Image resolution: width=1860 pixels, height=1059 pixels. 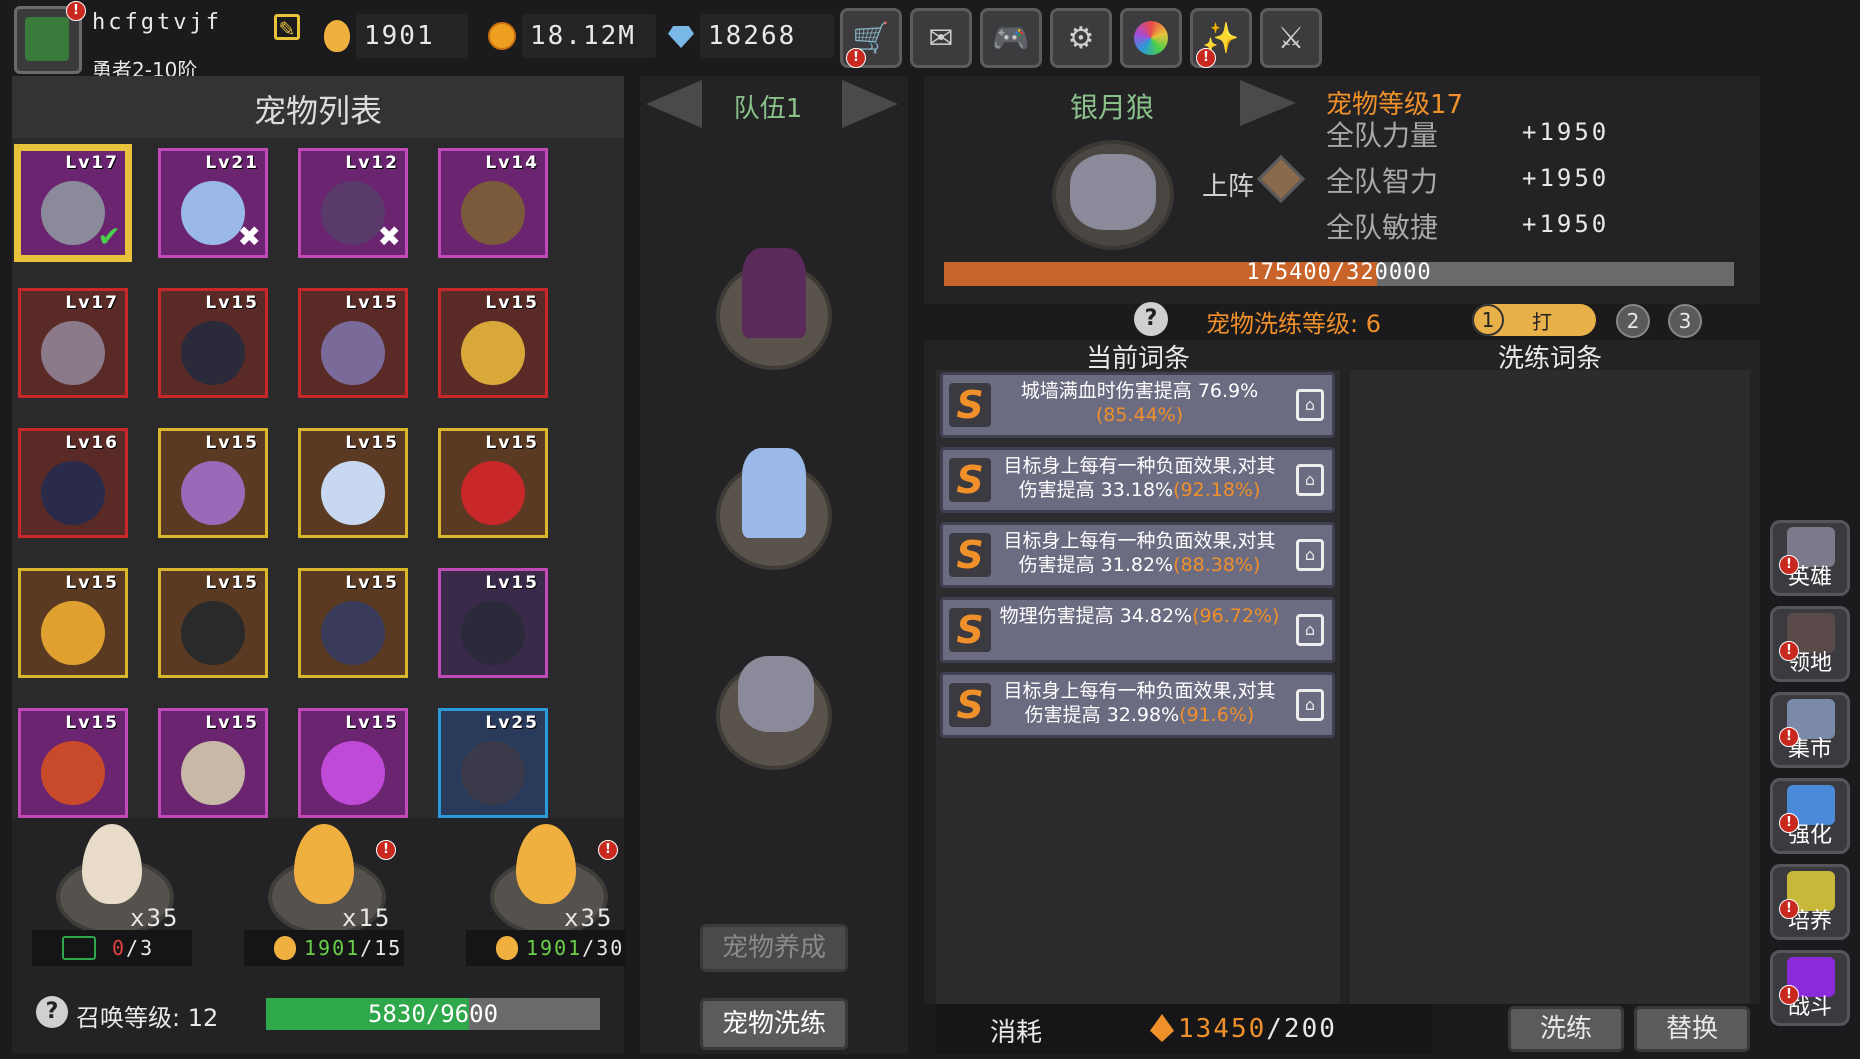 I want to click on color-wheel-icon, so click(x=1151, y=38).